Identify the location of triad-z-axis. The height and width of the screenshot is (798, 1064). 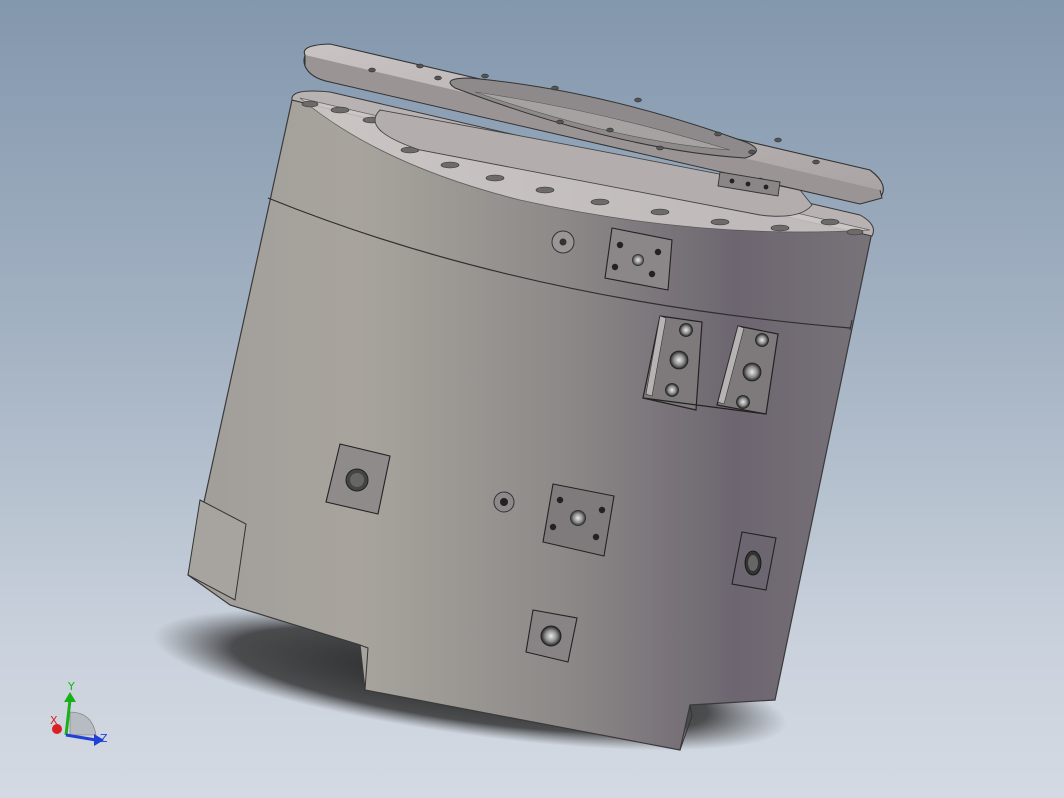
(81, 737).